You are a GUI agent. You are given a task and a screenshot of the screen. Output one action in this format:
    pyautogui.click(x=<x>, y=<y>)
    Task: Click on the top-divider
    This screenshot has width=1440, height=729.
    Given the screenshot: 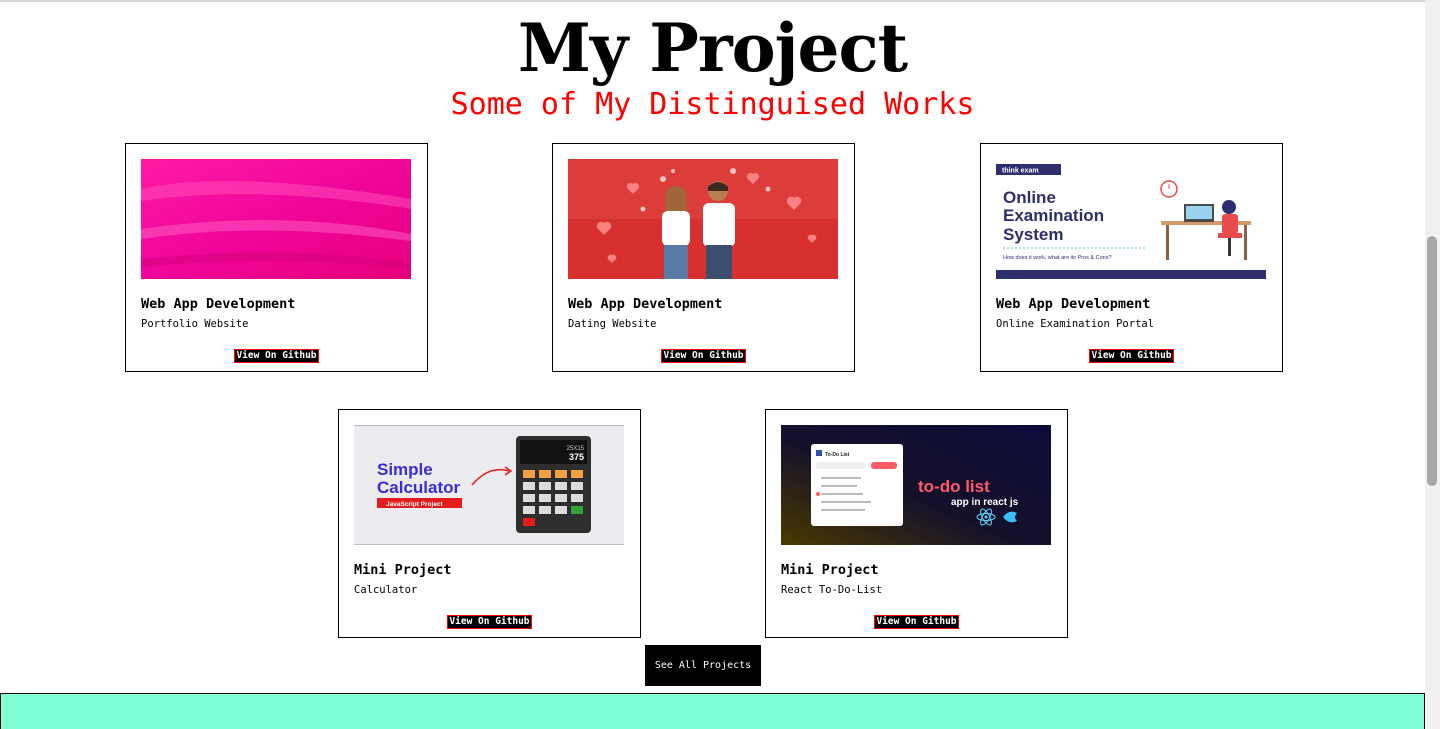 What is the action you would take?
    pyautogui.click(x=712, y=1)
    